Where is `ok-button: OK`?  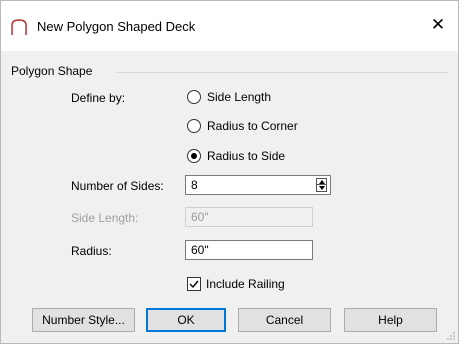
ok-button: OK is located at coordinates (186, 320).